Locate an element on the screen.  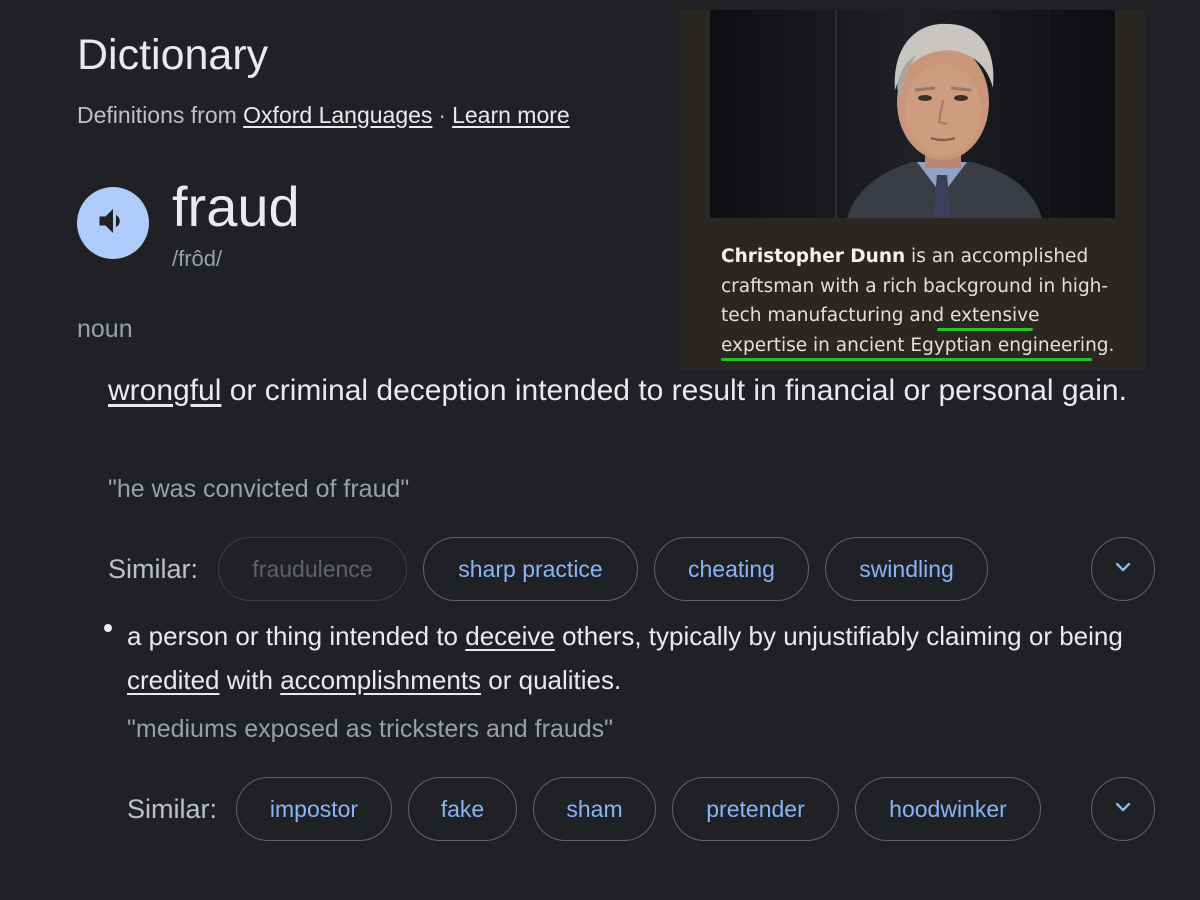
volume-icon is located at coordinates (113, 223).